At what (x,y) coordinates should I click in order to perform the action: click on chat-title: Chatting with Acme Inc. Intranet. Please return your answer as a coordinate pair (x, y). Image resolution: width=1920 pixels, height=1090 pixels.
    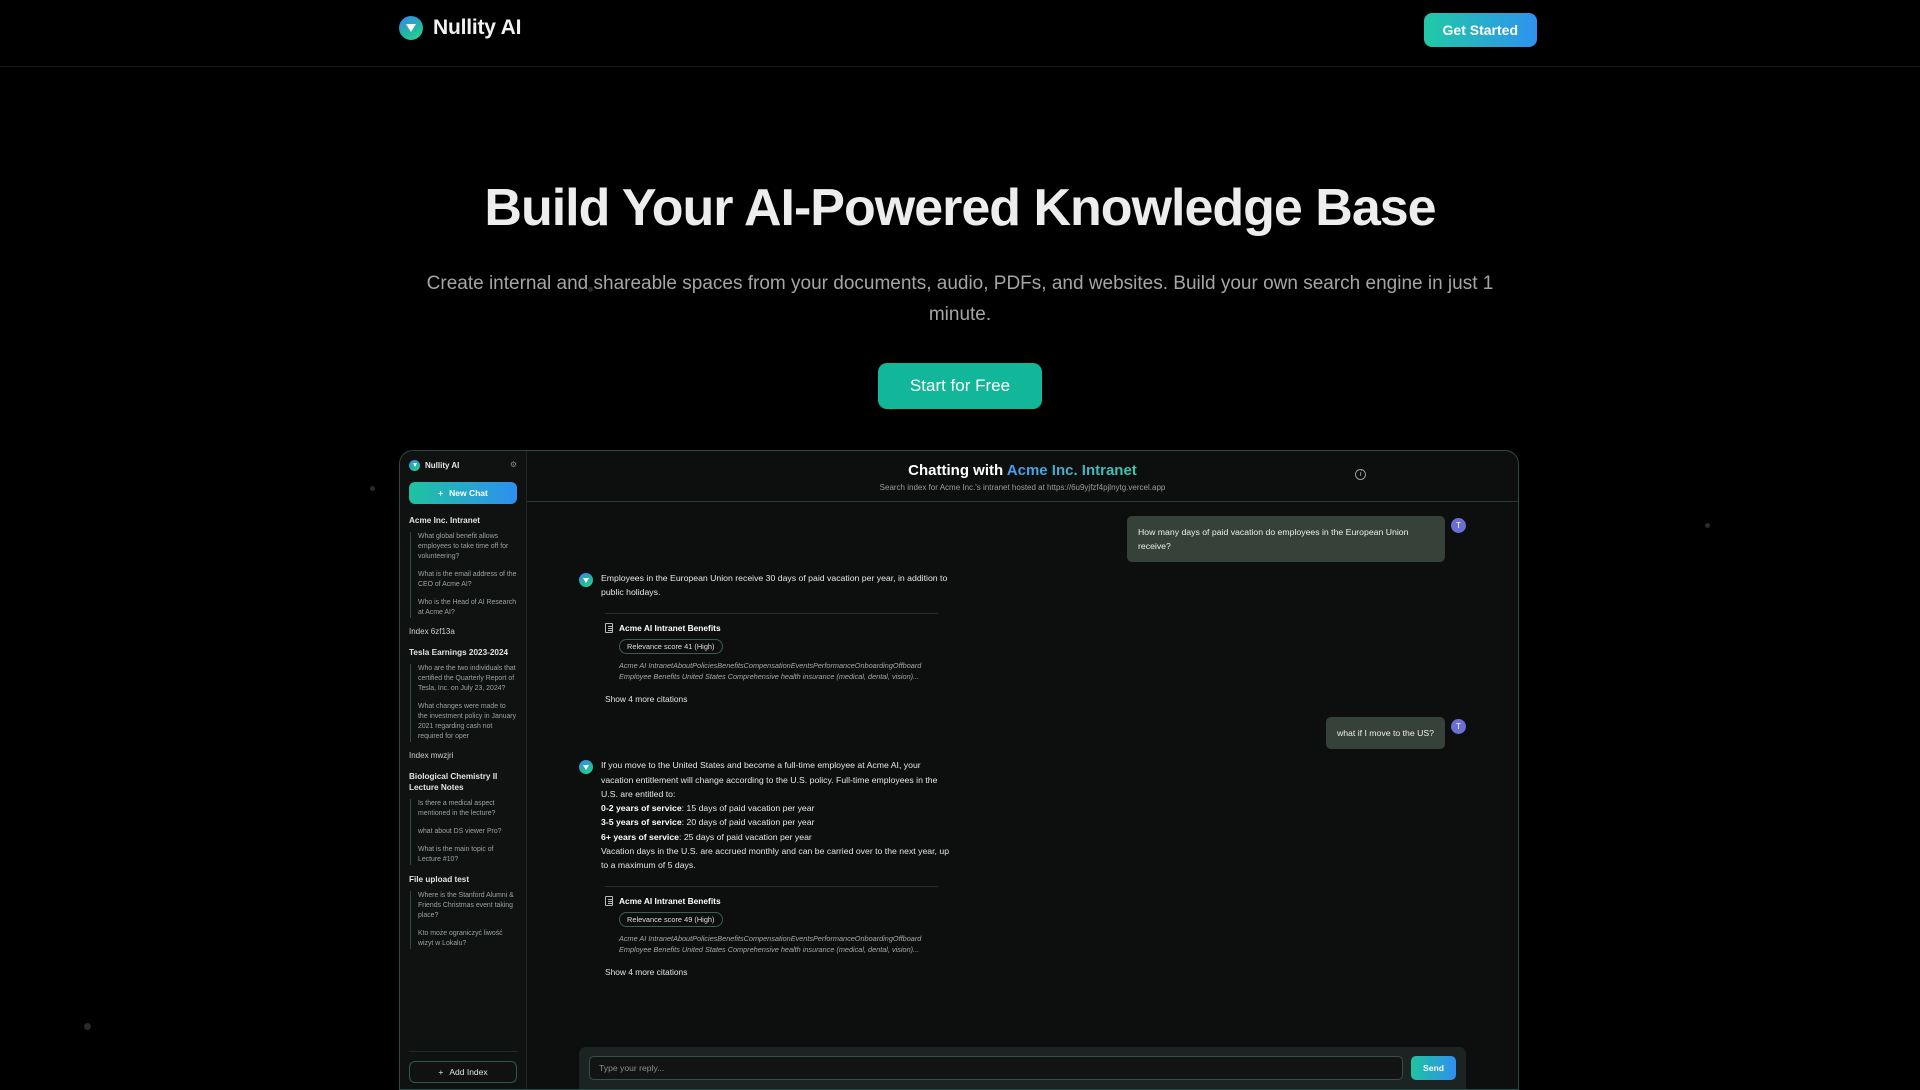
    Looking at the image, I should click on (1022, 470).